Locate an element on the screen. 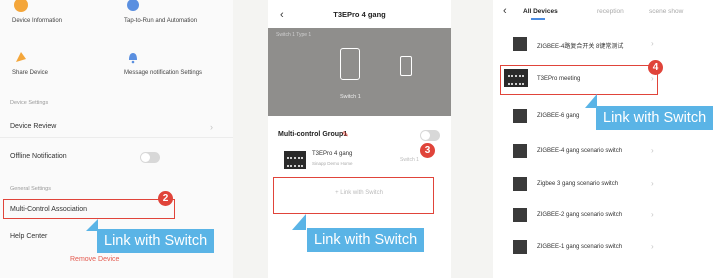  header: ‹ T3EPro 4 gang is located at coordinates (359, 14).